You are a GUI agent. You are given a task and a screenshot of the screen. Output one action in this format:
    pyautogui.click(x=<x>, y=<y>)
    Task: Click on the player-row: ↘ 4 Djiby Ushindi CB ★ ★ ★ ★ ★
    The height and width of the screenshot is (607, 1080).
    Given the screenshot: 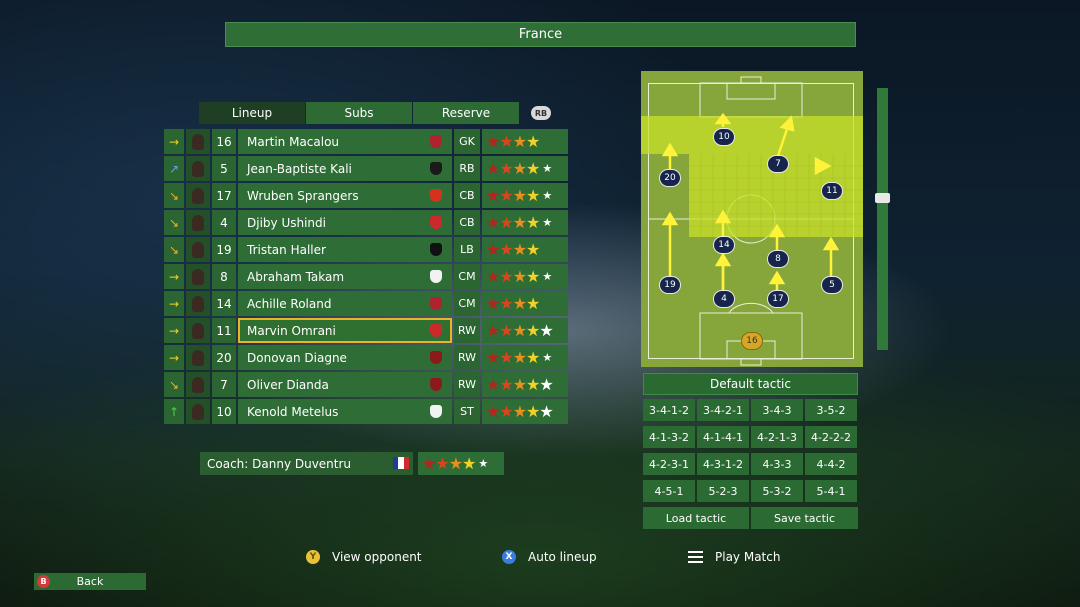 What is the action you would take?
    pyautogui.click(x=366, y=222)
    